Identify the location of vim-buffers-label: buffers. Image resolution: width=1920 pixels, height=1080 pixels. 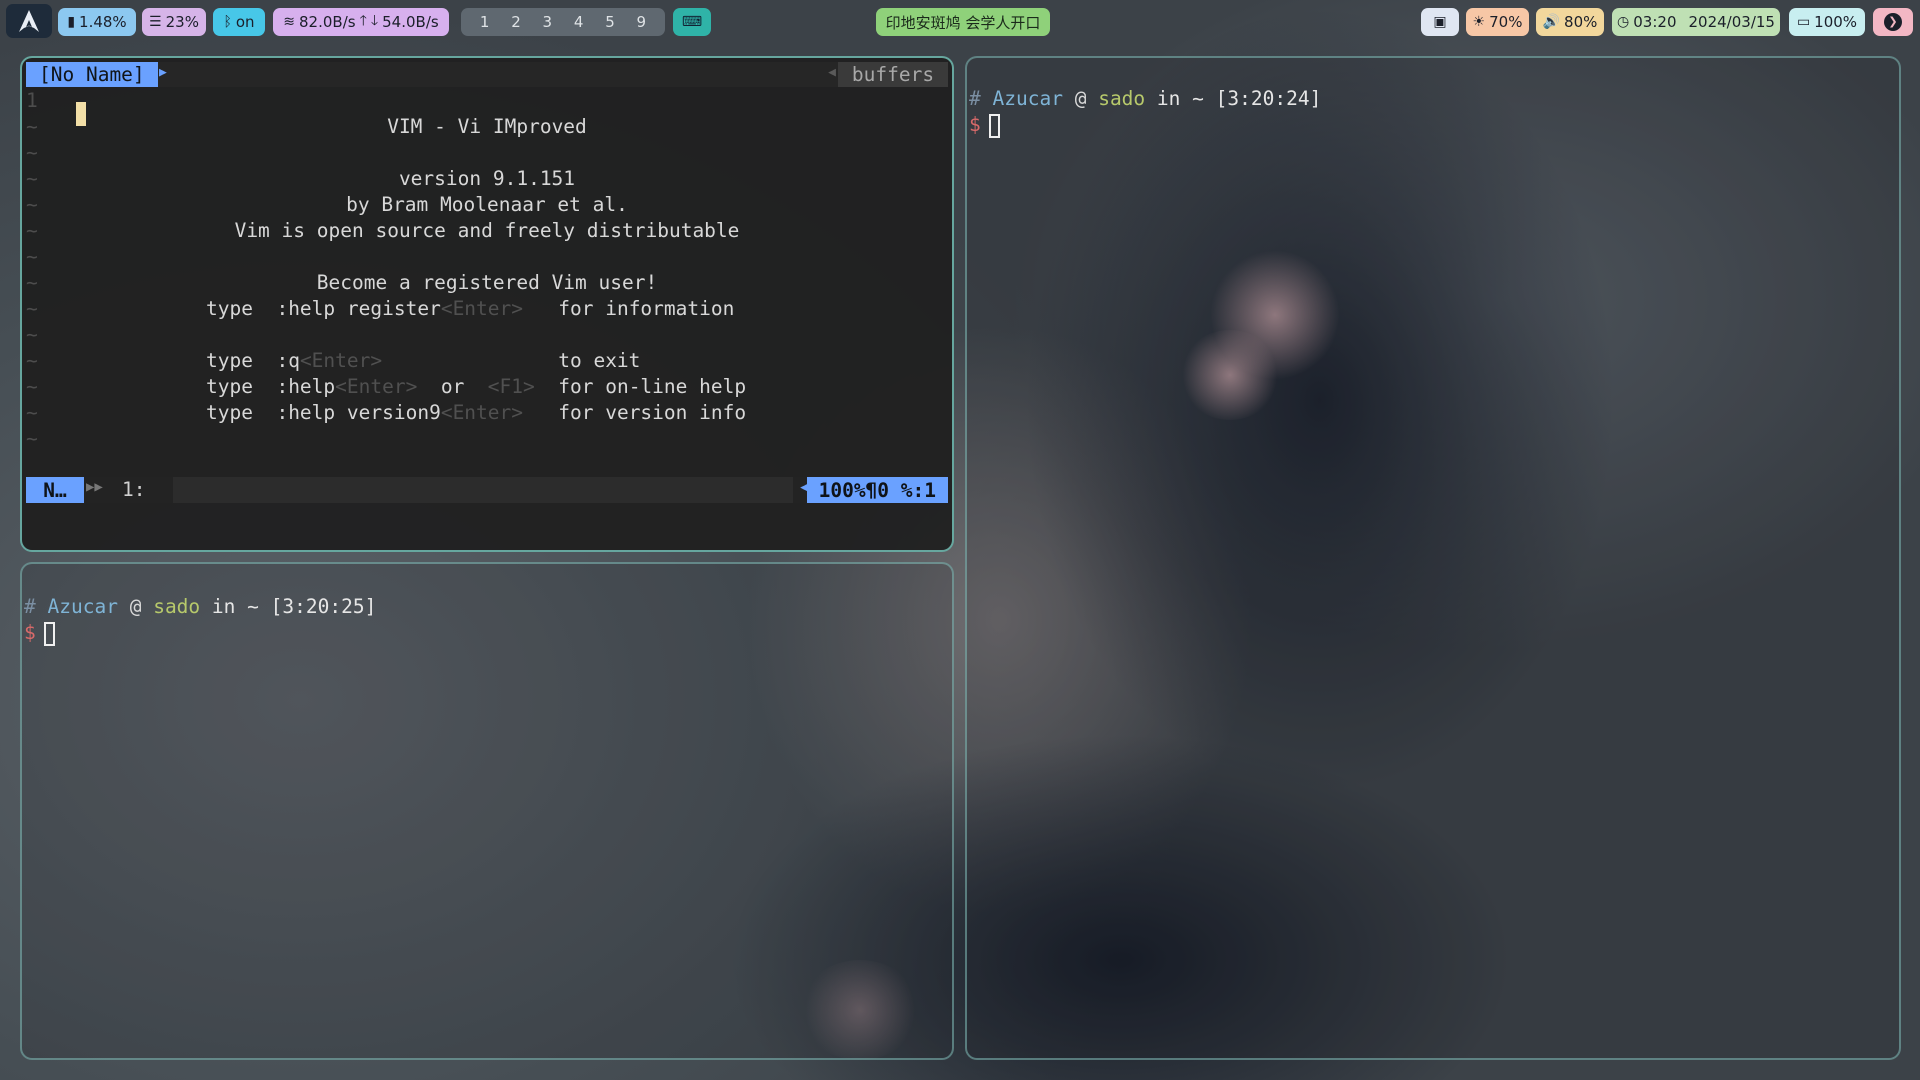
(893, 74).